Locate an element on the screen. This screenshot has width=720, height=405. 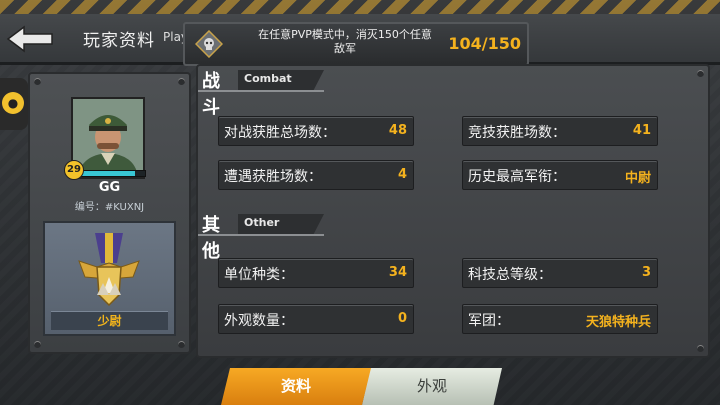
stat-total-wins: 对战获胜总场数： 48 is located at coordinates (316, 131).